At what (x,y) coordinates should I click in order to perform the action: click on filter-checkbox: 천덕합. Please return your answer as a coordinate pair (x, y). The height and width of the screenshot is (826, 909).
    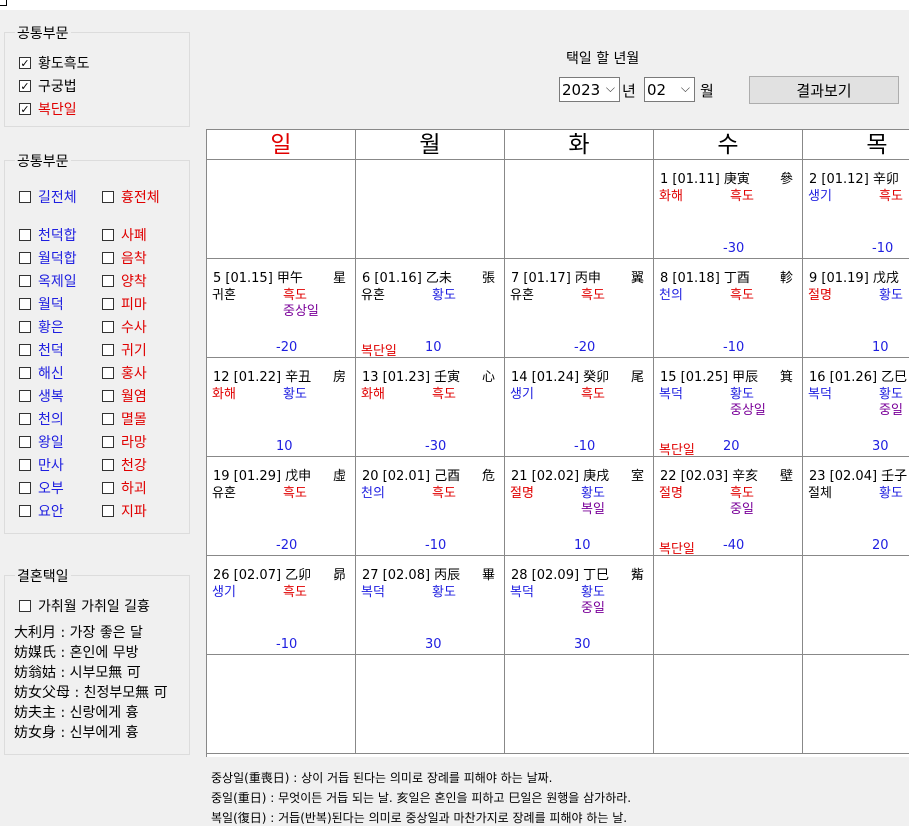
    Looking at the image, I should click on (48, 235).